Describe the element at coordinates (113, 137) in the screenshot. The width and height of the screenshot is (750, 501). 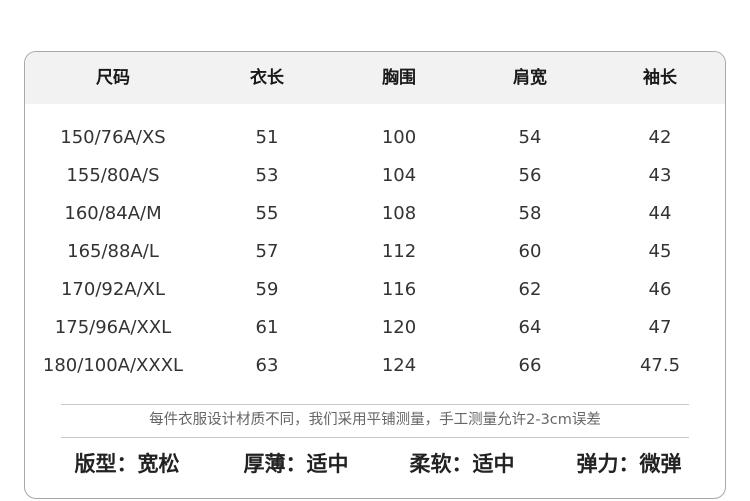
I see `cell-size: 150/76A/XS` at that location.